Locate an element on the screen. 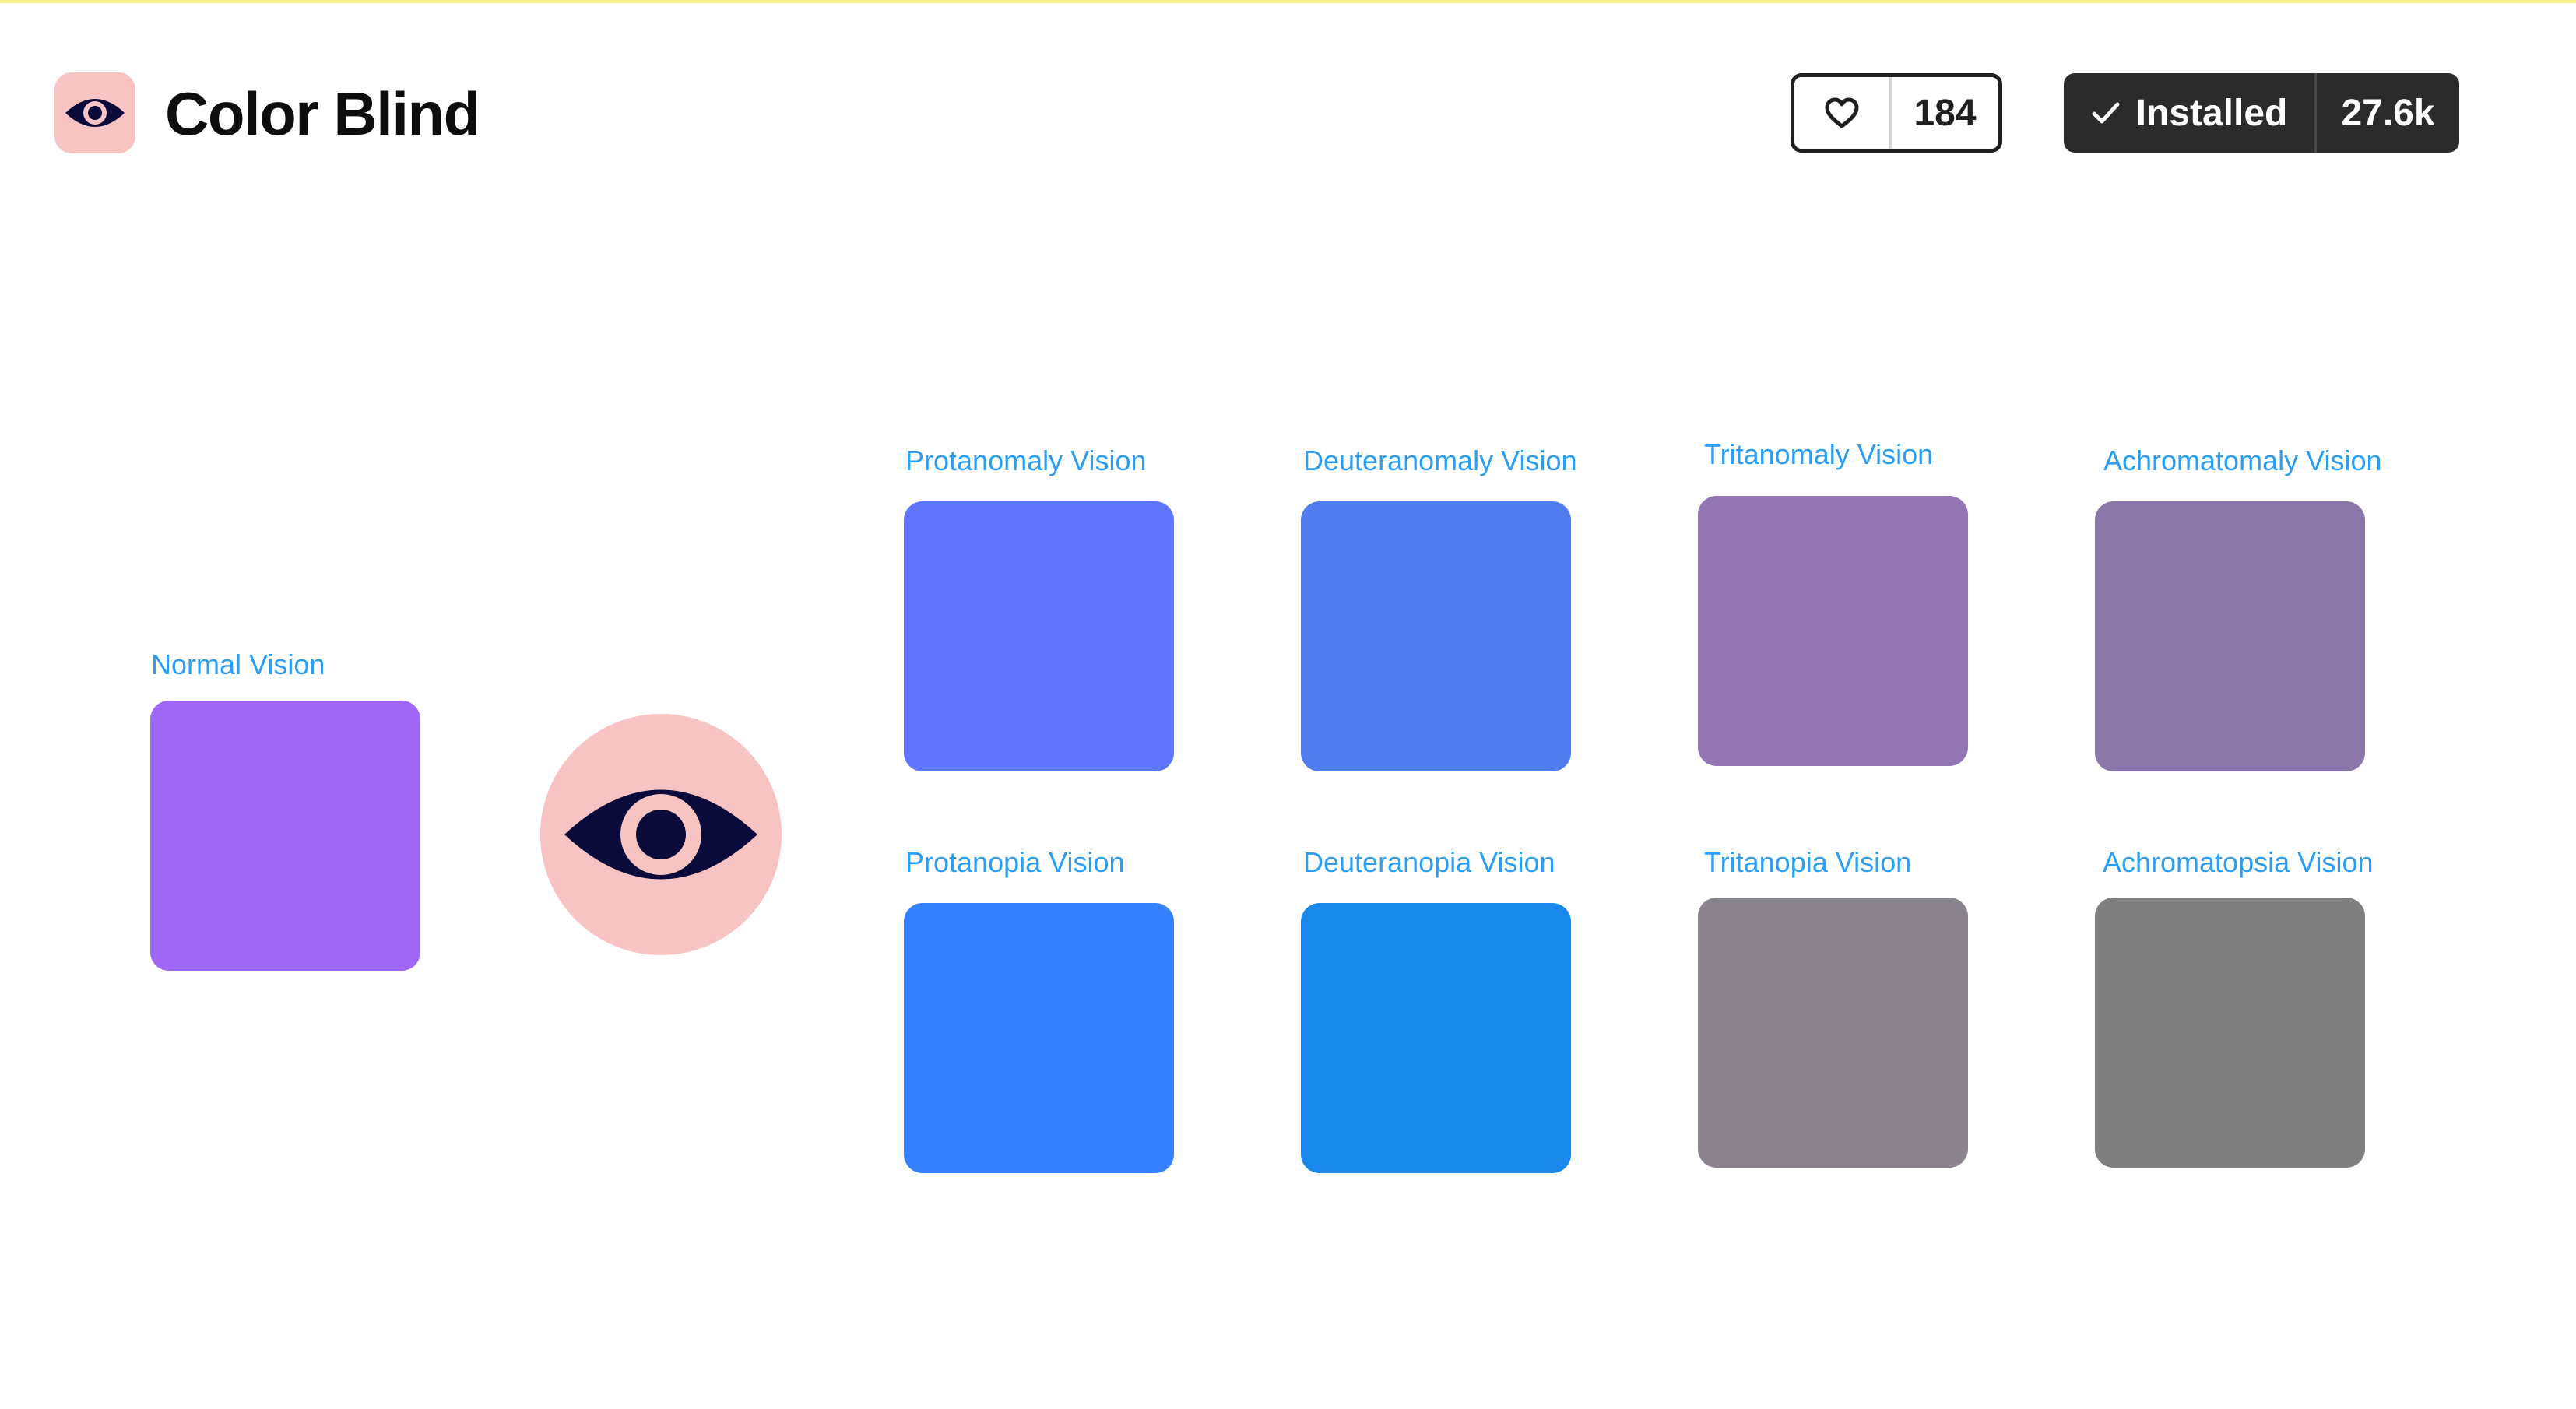 This screenshot has width=2576, height=1409. protanomaly-vision-label: Protanomaly Vision is located at coordinates (1026, 460).